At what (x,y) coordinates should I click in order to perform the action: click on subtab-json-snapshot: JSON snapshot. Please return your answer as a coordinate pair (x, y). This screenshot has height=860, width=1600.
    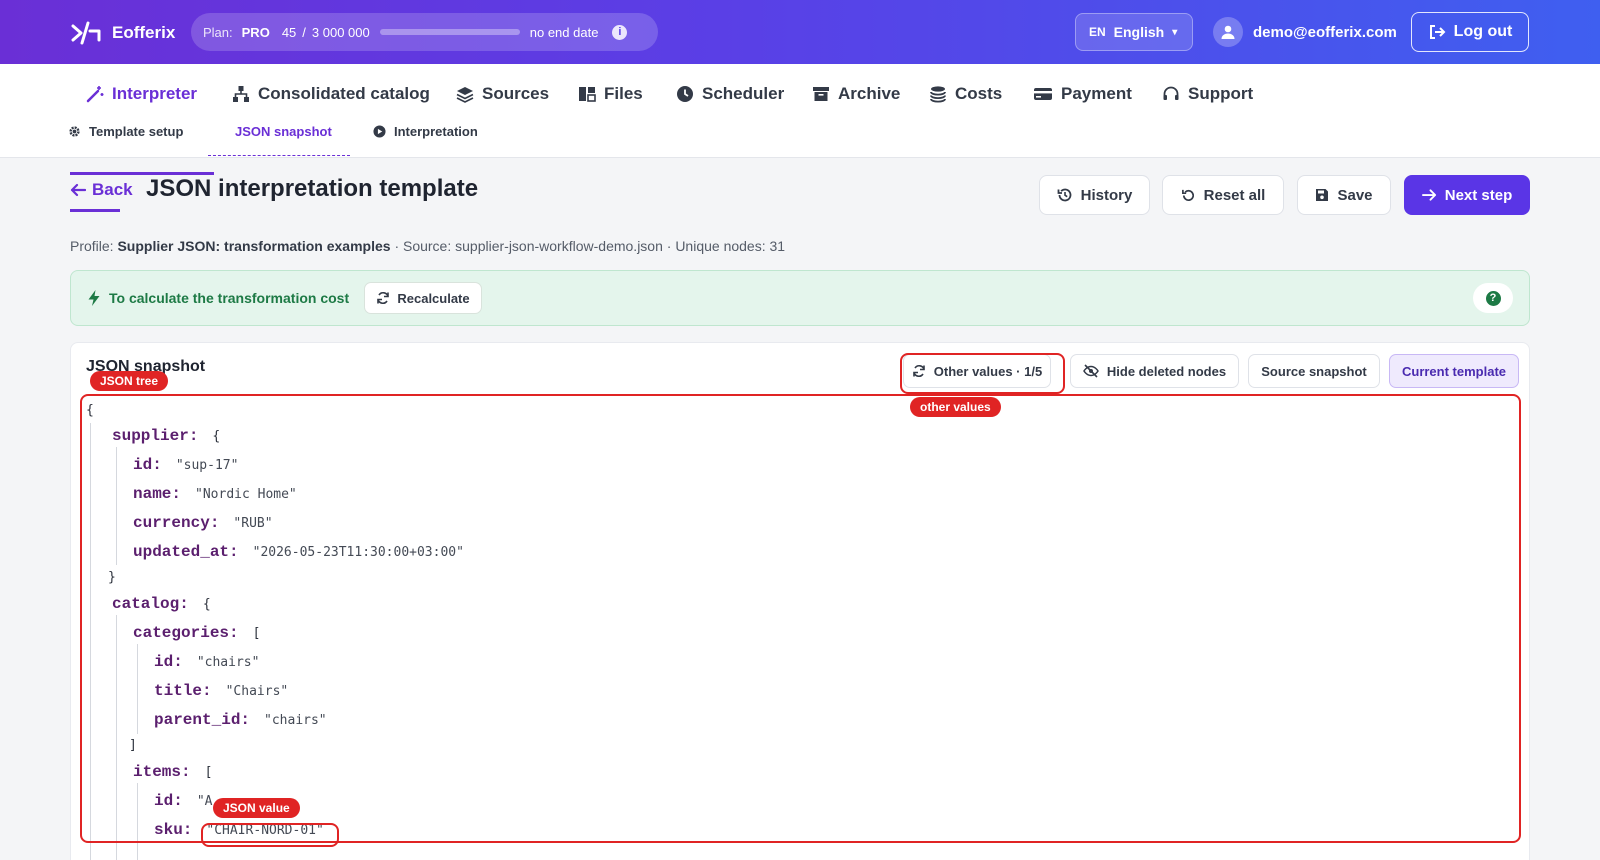
    Looking at the image, I should click on (283, 131).